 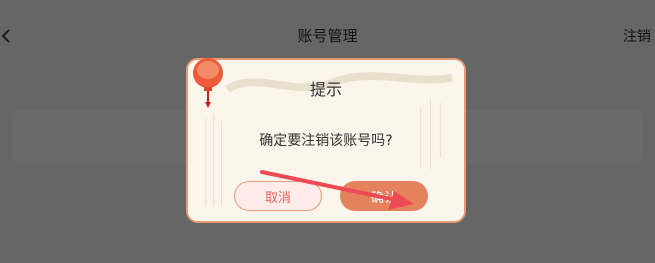 I want to click on dialog-message: 确定要注销该账号吗?, so click(x=326, y=141).